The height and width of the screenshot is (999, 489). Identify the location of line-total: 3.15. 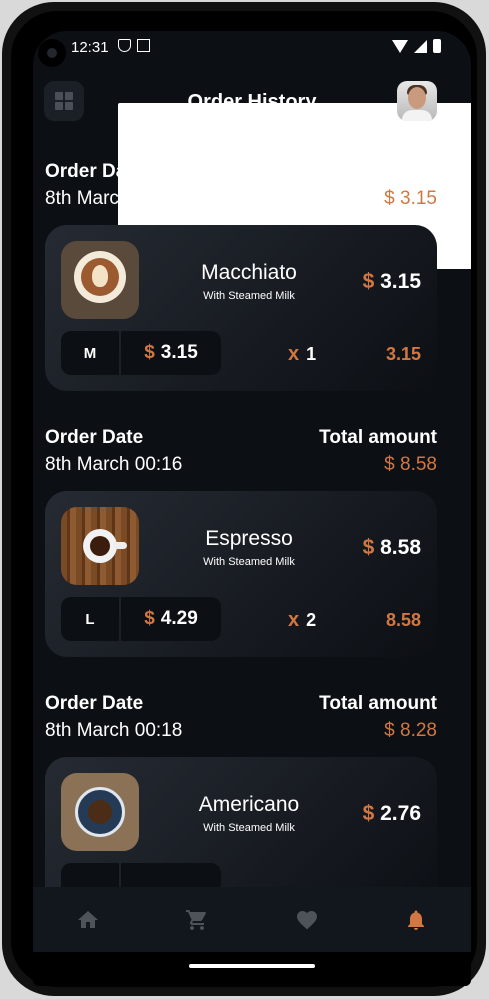
(403, 354).